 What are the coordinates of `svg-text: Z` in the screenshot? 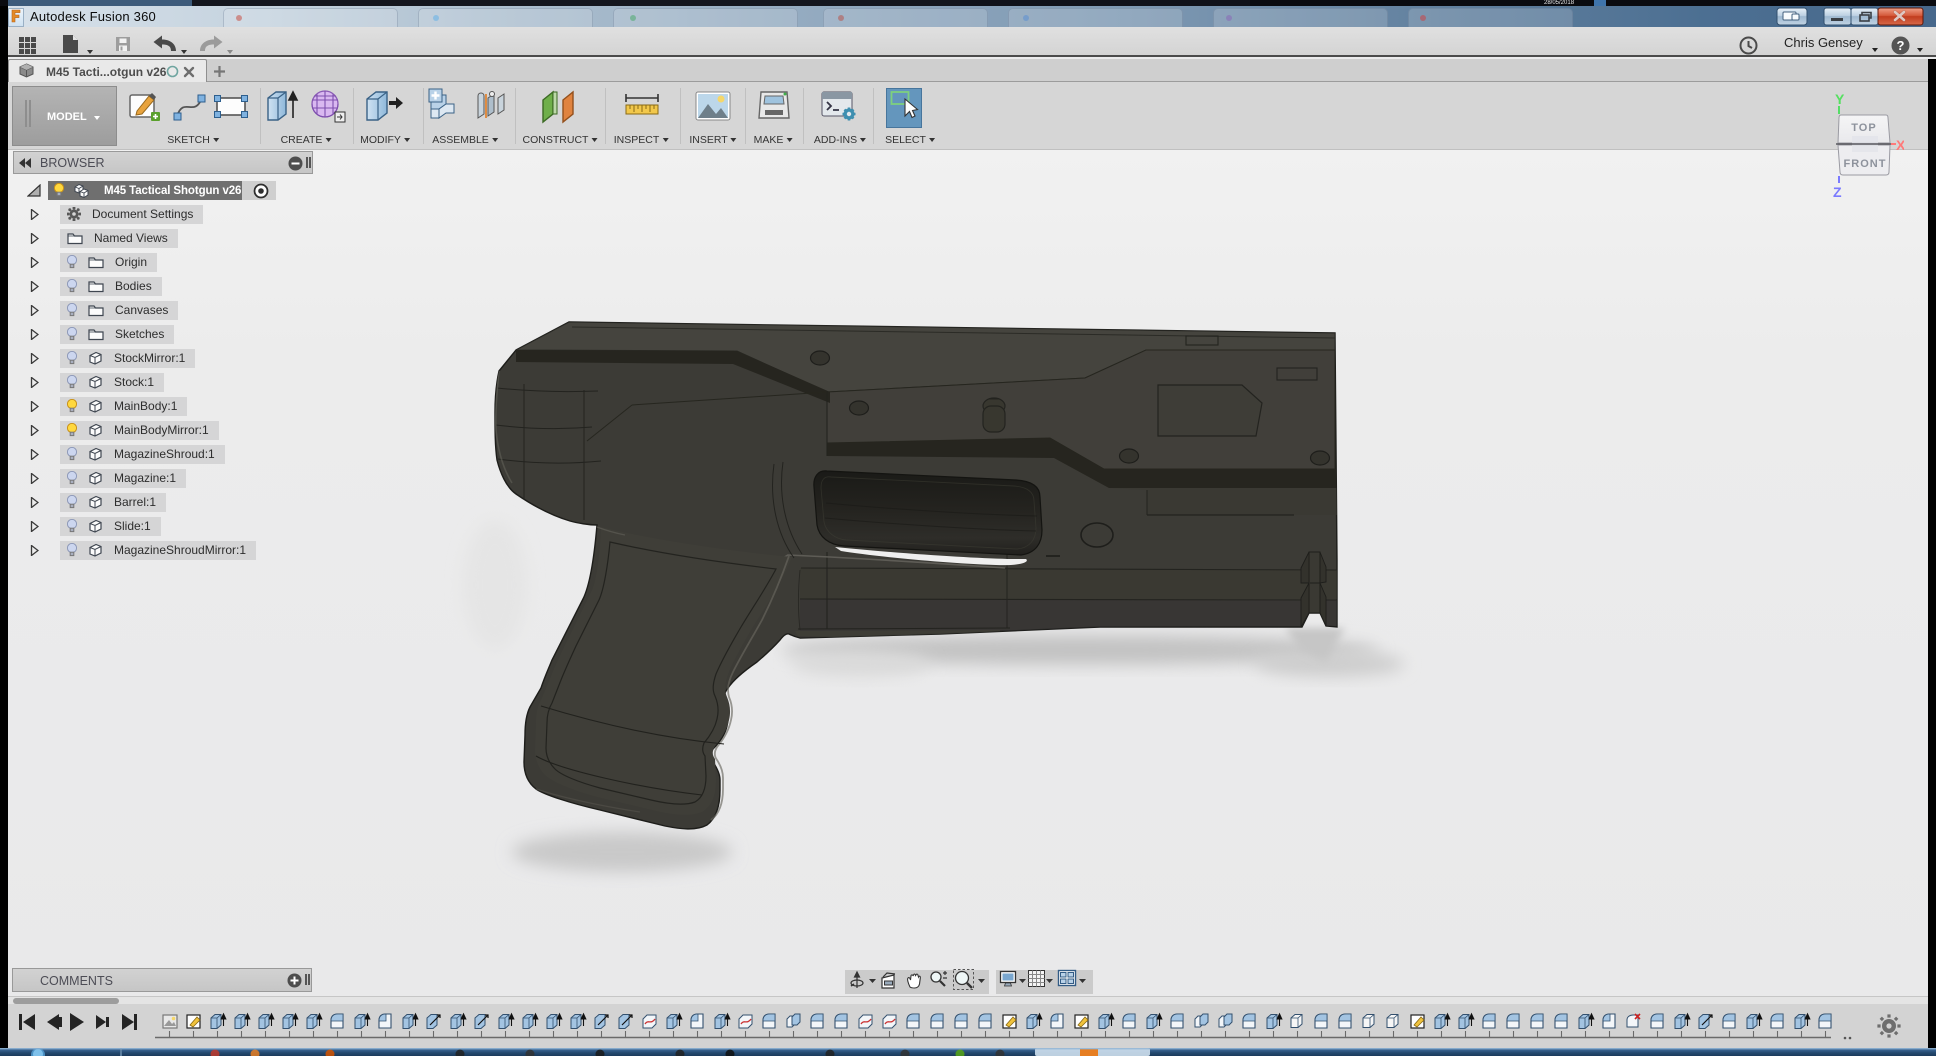 It's located at (1837, 192).